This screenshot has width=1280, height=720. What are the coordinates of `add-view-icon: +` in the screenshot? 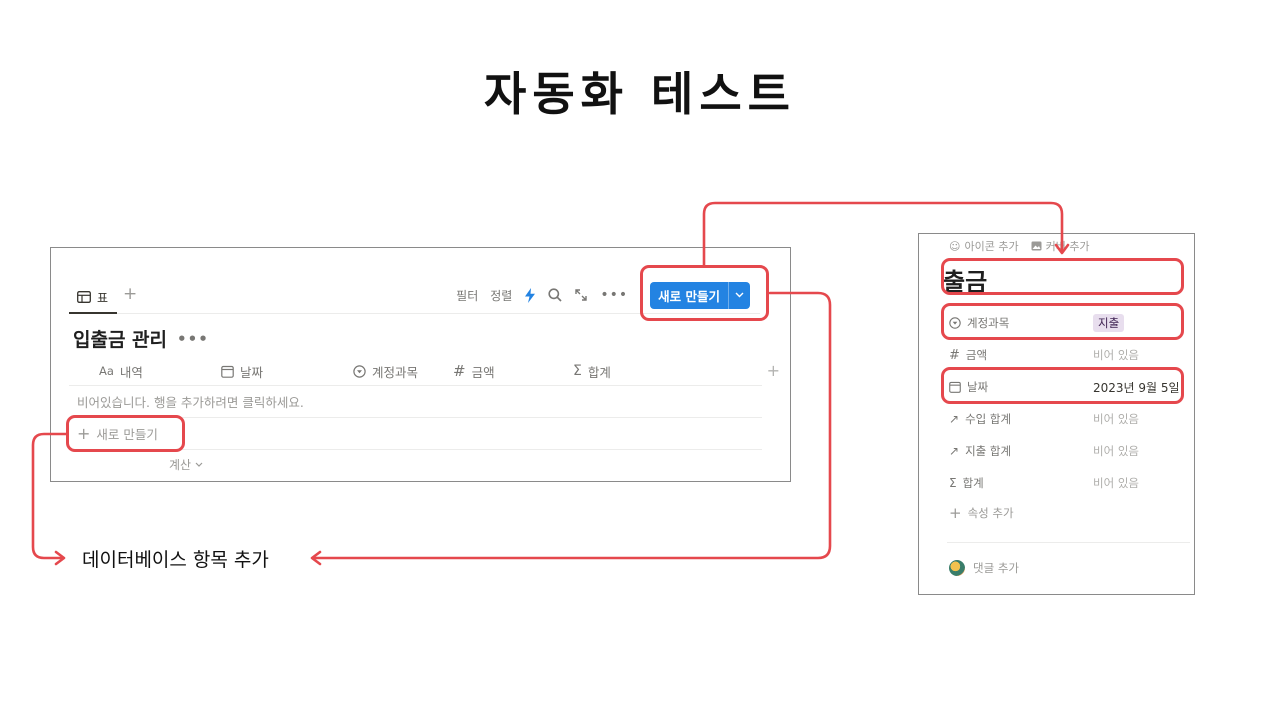 It's located at (130, 294).